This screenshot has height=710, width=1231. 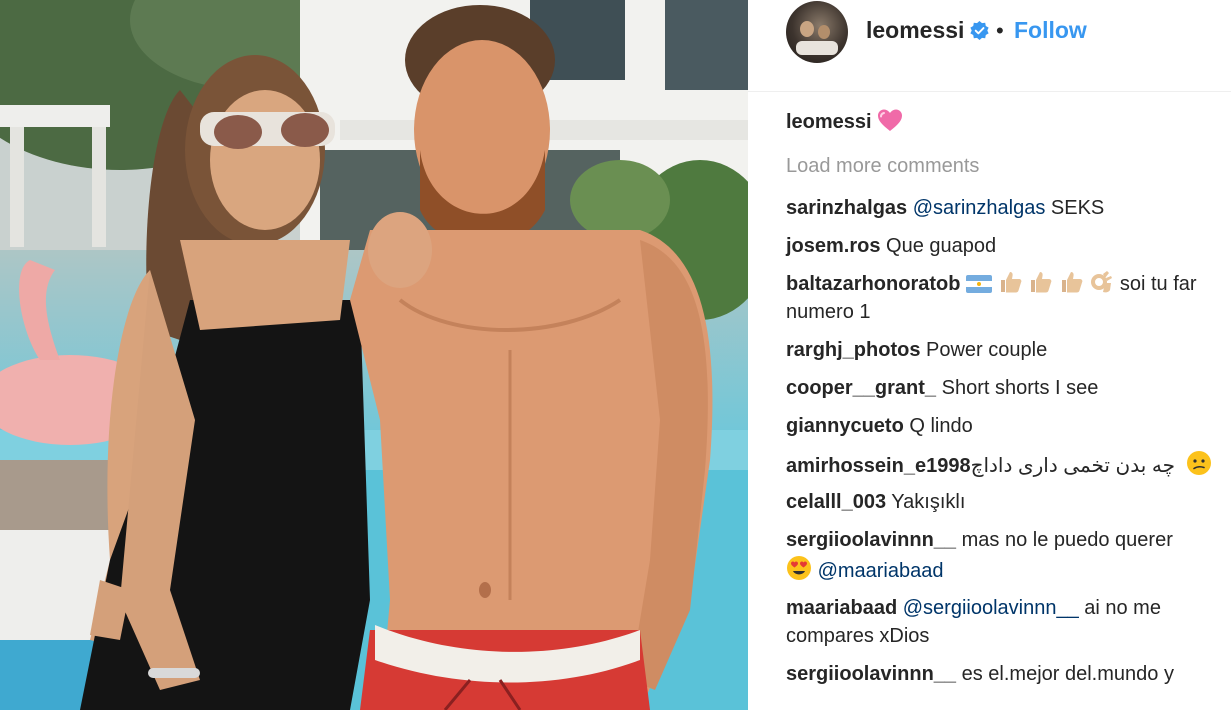 I want to click on comment-username: josem.ros, so click(x=833, y=246).